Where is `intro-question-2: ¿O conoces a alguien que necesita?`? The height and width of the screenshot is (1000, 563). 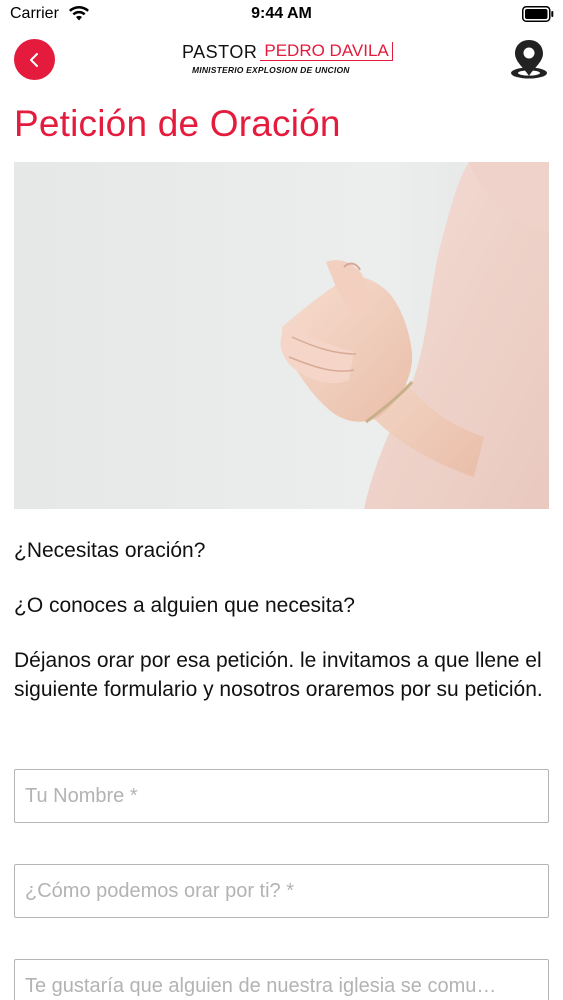
intro-question-2: ¿O conoces a alguien que necesita? is located at coordinates (184, 605).